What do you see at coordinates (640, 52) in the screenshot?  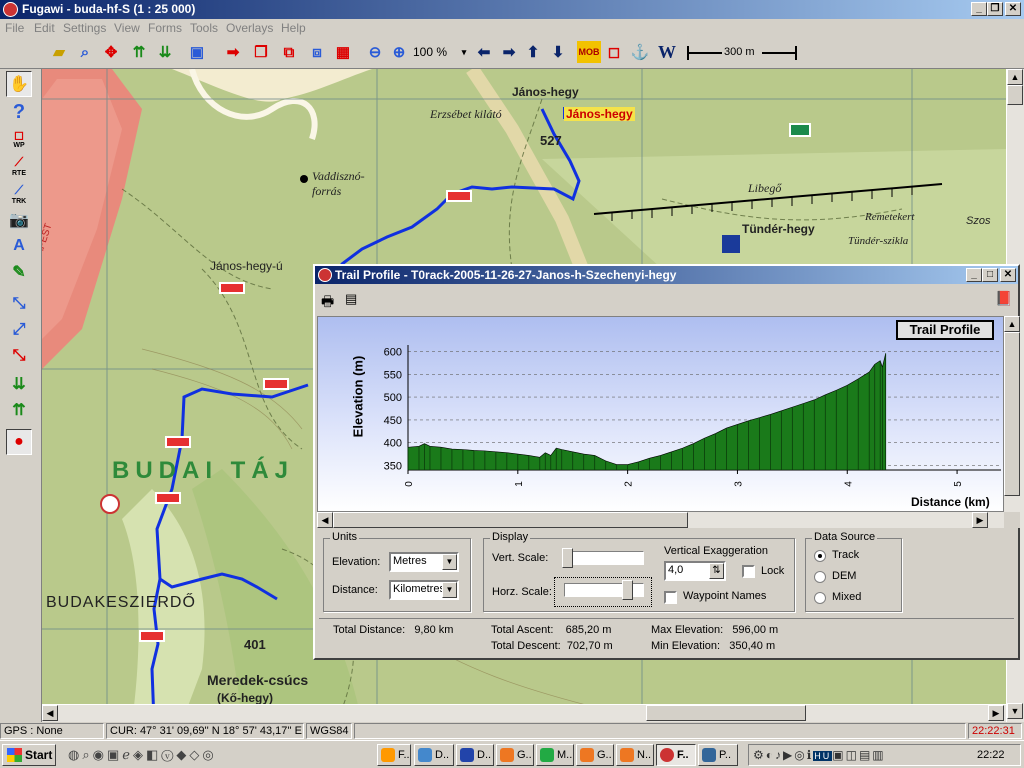 I see `anchor-icon: ⚓` at bounding box center [640, 52].